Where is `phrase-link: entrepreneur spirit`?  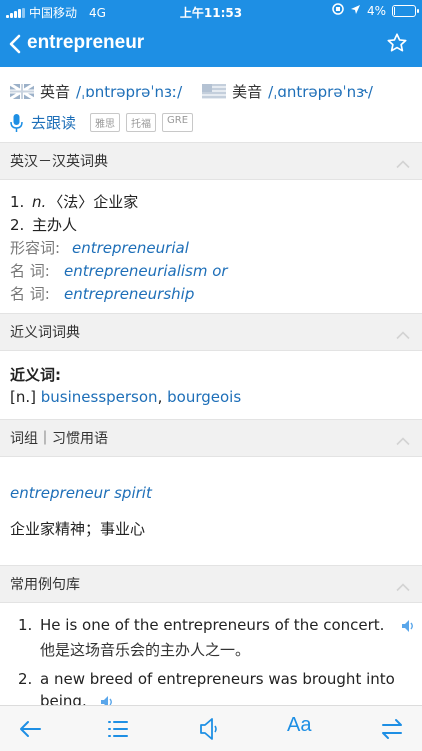
phrase-link: entrepreneur spirit is located at coordinates (81, 493).